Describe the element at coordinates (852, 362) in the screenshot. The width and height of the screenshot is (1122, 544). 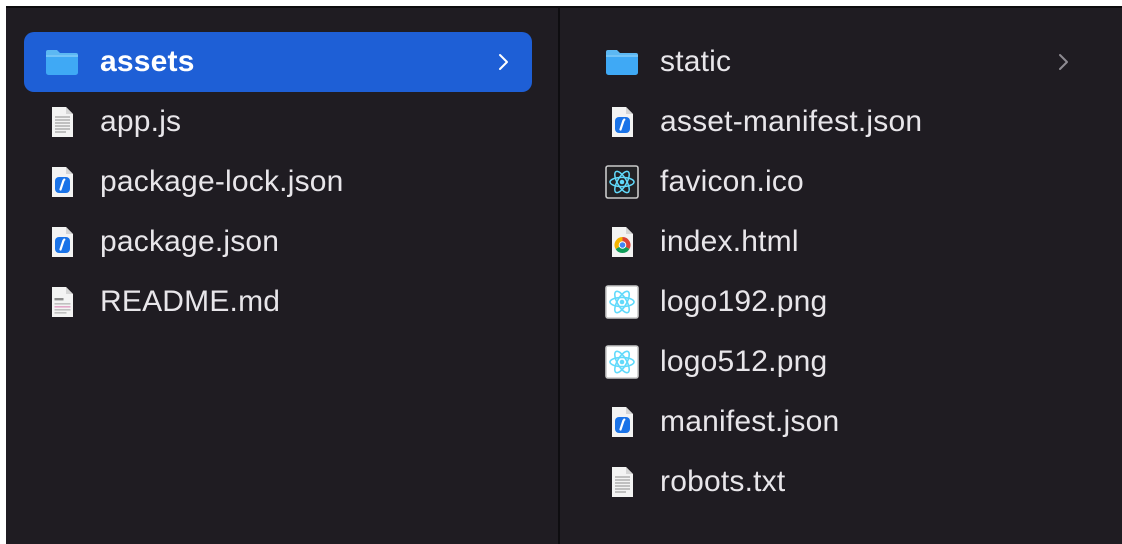
I see `list-item-logo512-png: logo512.png` at that location.